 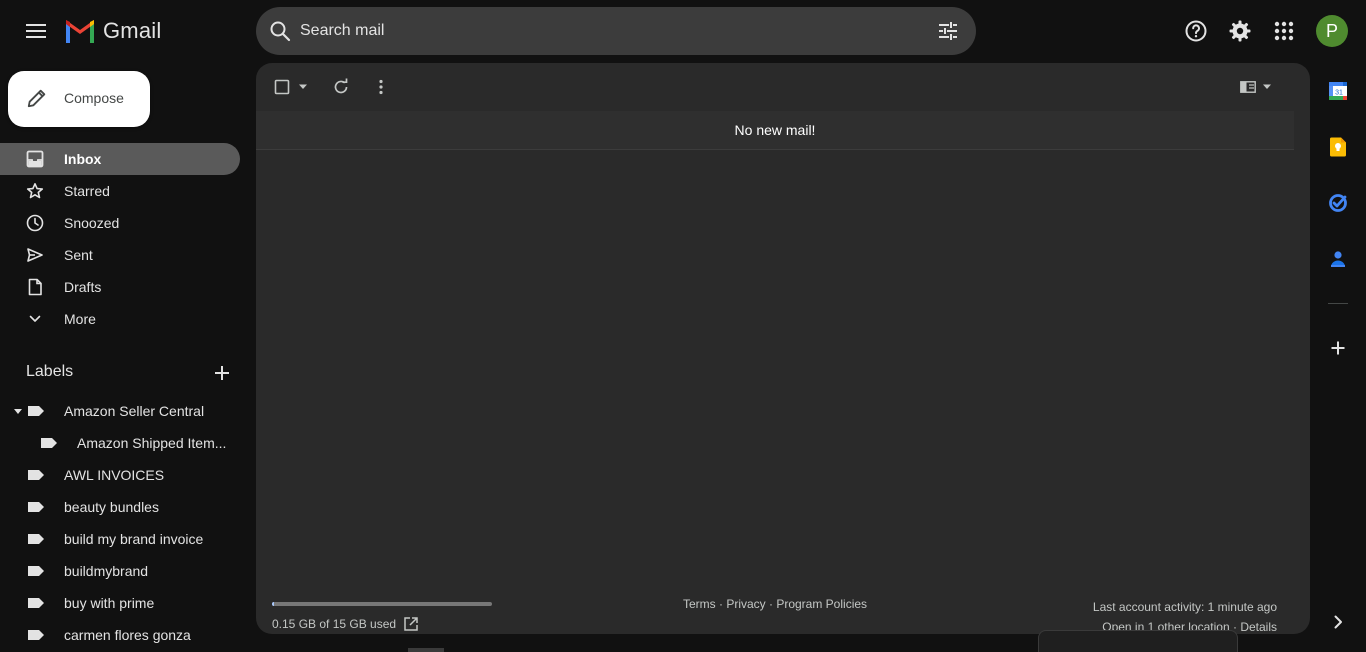 What do you see at coordinates (80, 31) in the screenshot?
I see `gmail-m-icon` at bounding box center [80, 31].